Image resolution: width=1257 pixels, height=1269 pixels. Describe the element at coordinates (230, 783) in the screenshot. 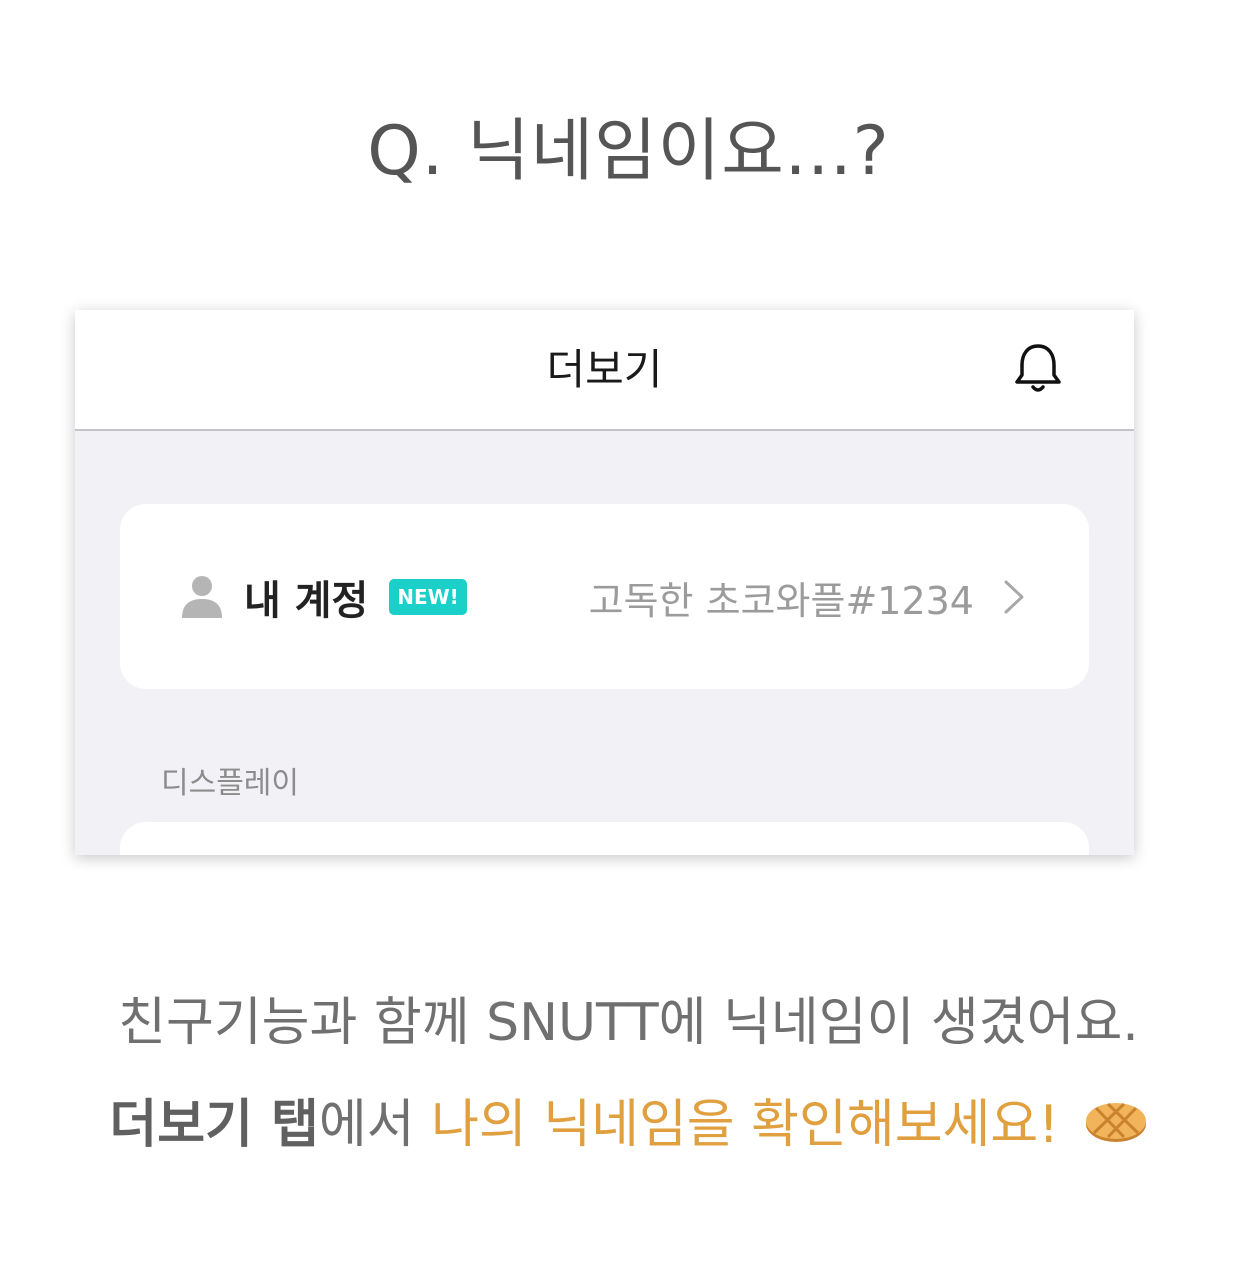

I see `display-section-label: 디스플레이` at that location.